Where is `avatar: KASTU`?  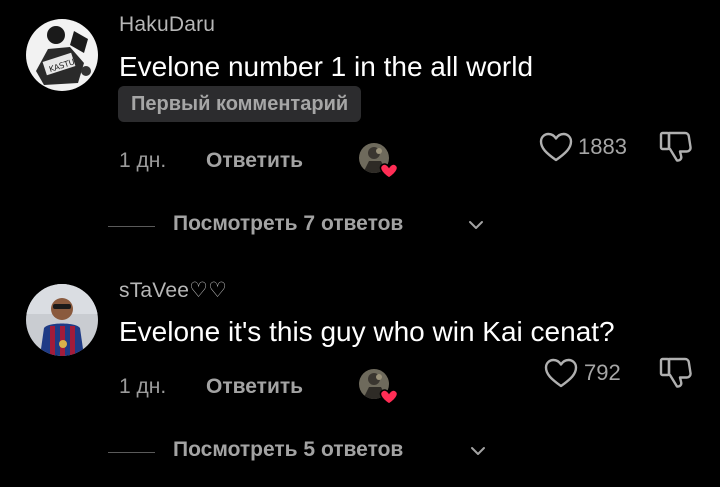
avatar: KASTU is located at coordinates (62, 55).